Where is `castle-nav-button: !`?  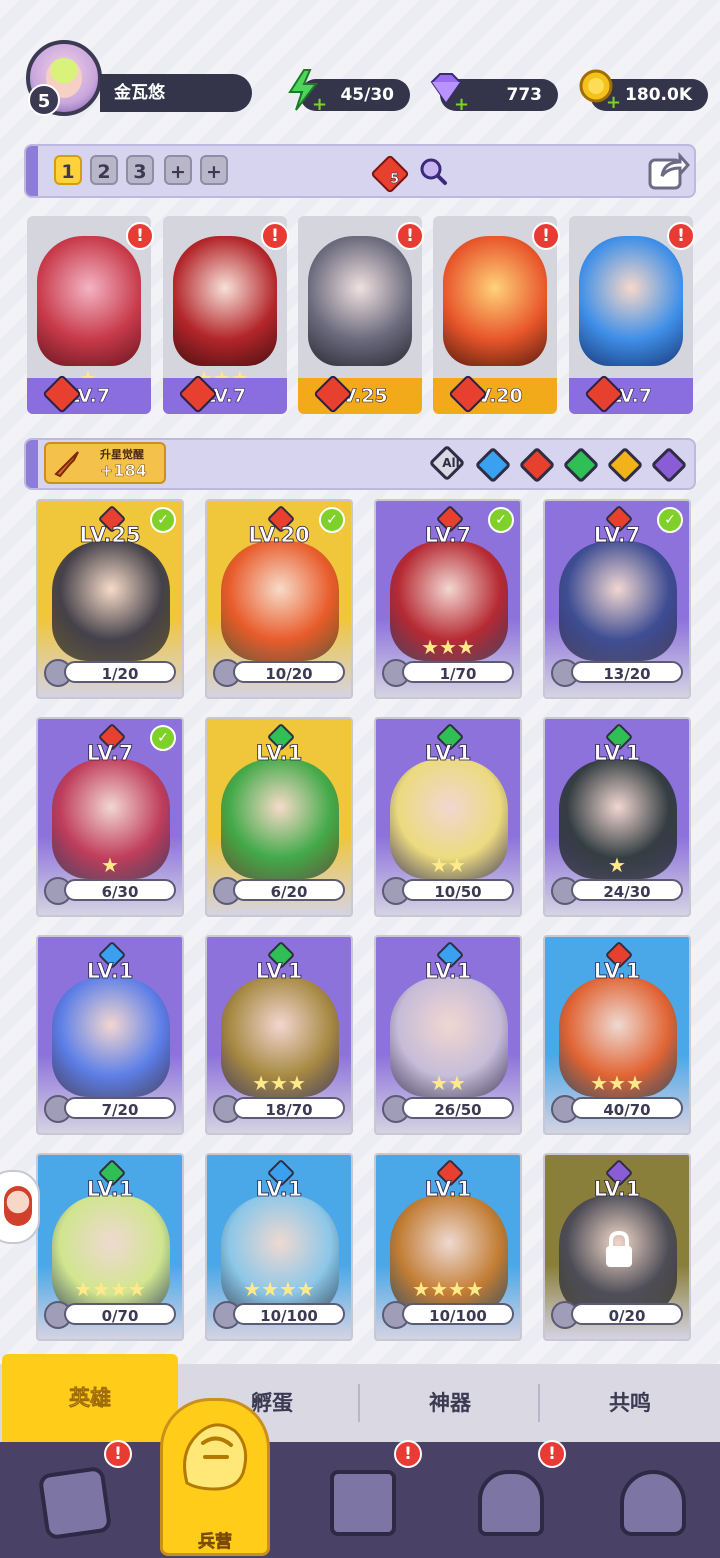 castle-nav-button: ! is located at coordinates (516, 1495).